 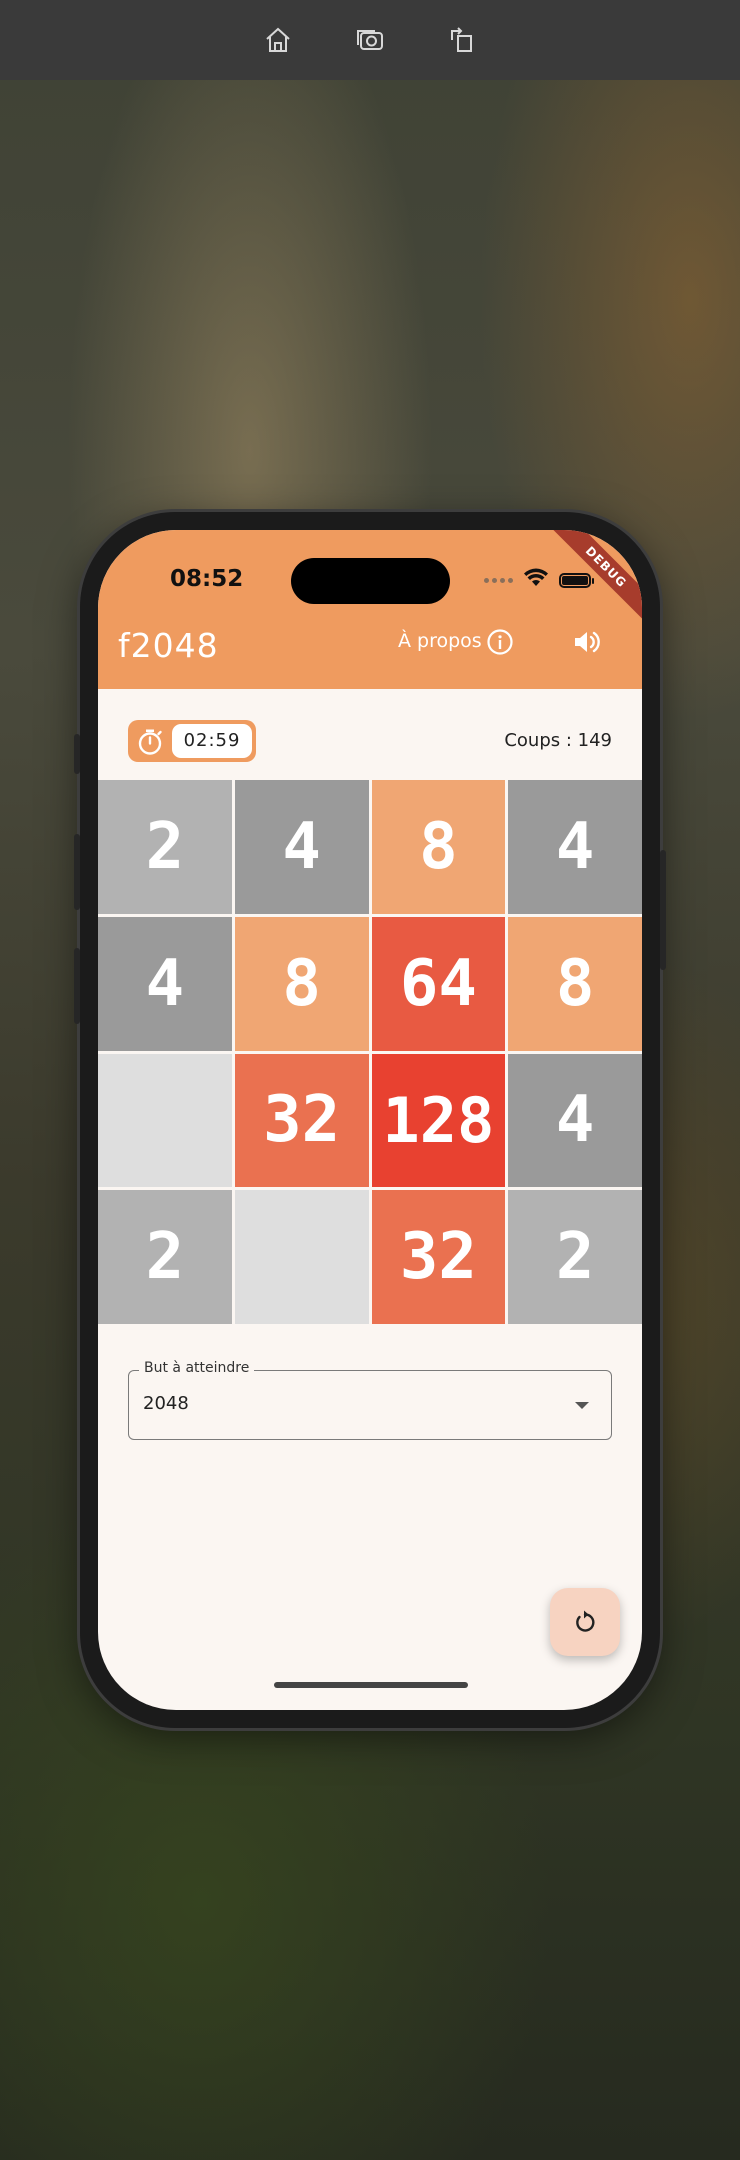 I want to click on info-icon, so click(x=500, y=642).